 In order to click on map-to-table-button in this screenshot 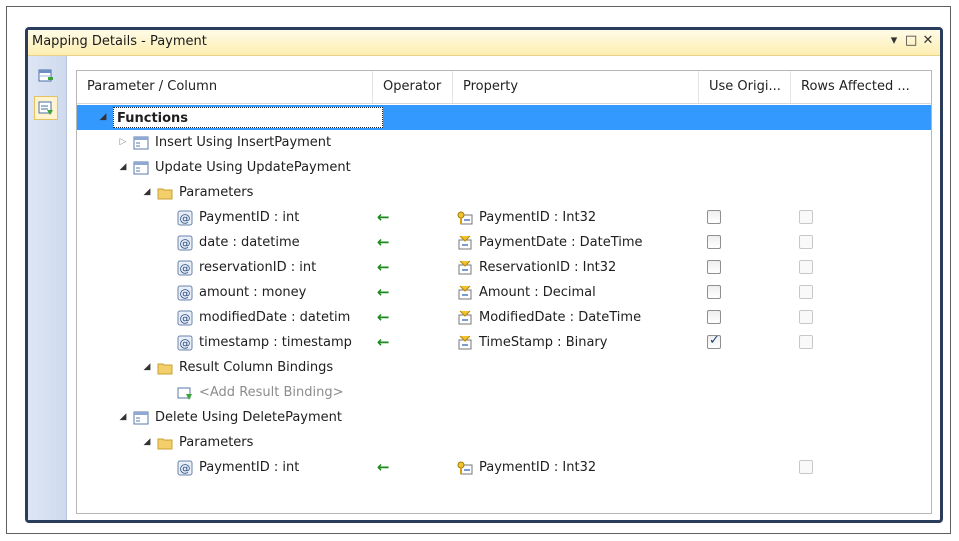, I will do `click(46, 76)`.